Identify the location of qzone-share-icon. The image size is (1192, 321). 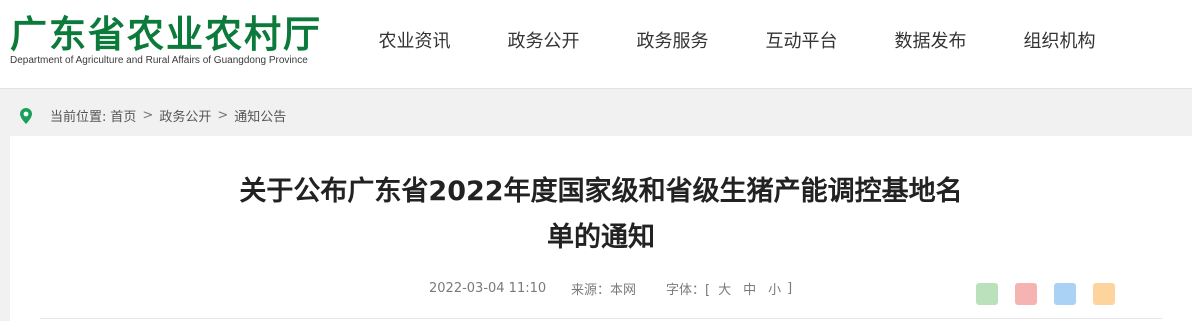
(1104, 294).